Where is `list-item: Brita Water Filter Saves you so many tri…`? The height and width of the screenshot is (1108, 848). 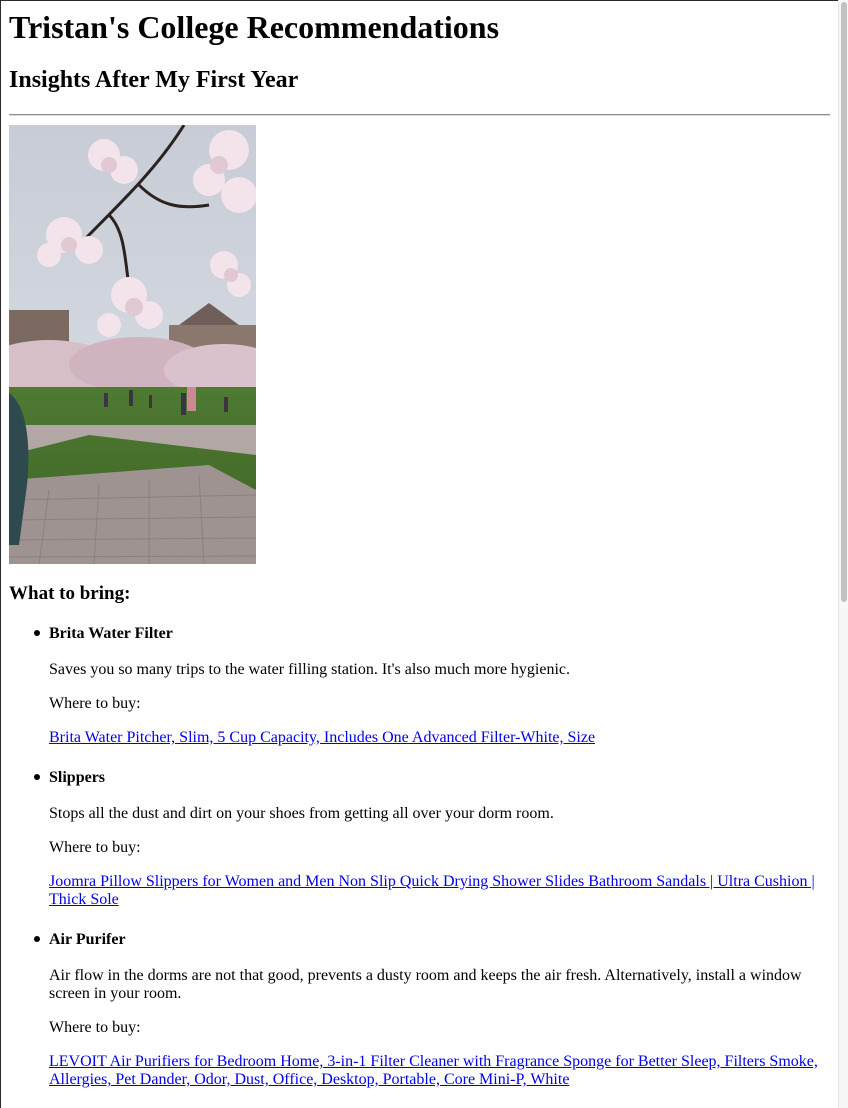 list-item: Brita Water Filter Saves you so many tri… is located at coordinates (419, 684).